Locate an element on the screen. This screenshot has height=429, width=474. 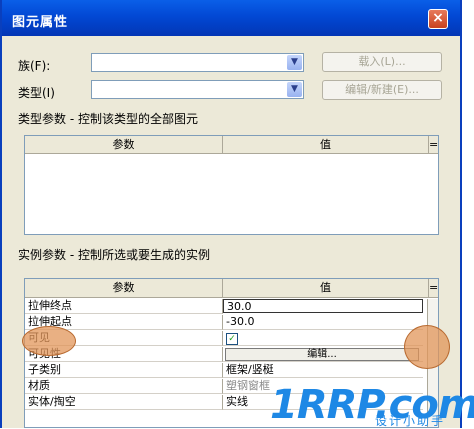
param-name: 实体/掏空 is located at coordinates (124, 402).